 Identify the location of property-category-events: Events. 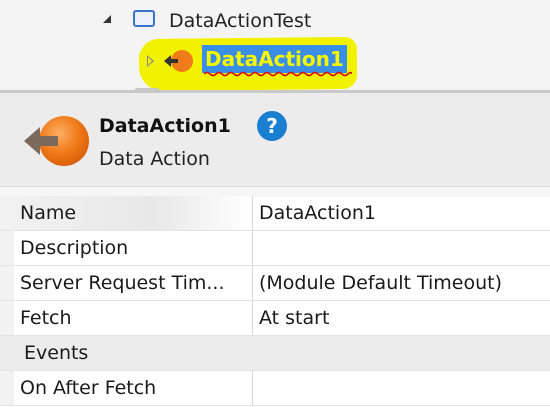
(275, 353).